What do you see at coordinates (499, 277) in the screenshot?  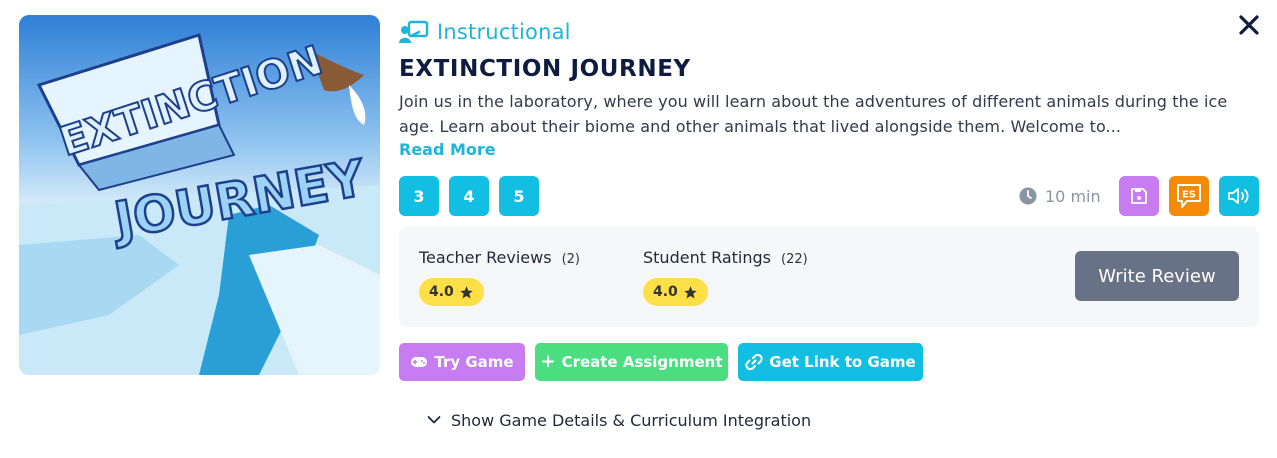 I see `teacher-reviews: Teacher Reviews (2) 4.0` at bounding box center [499, 277].